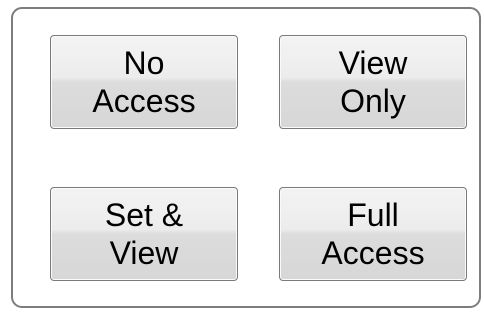 This screenshot has width=484, height=314. Describe the element at coordinates (144, 253) in the screenshot. I see `button-label-line-2: View` at that location.